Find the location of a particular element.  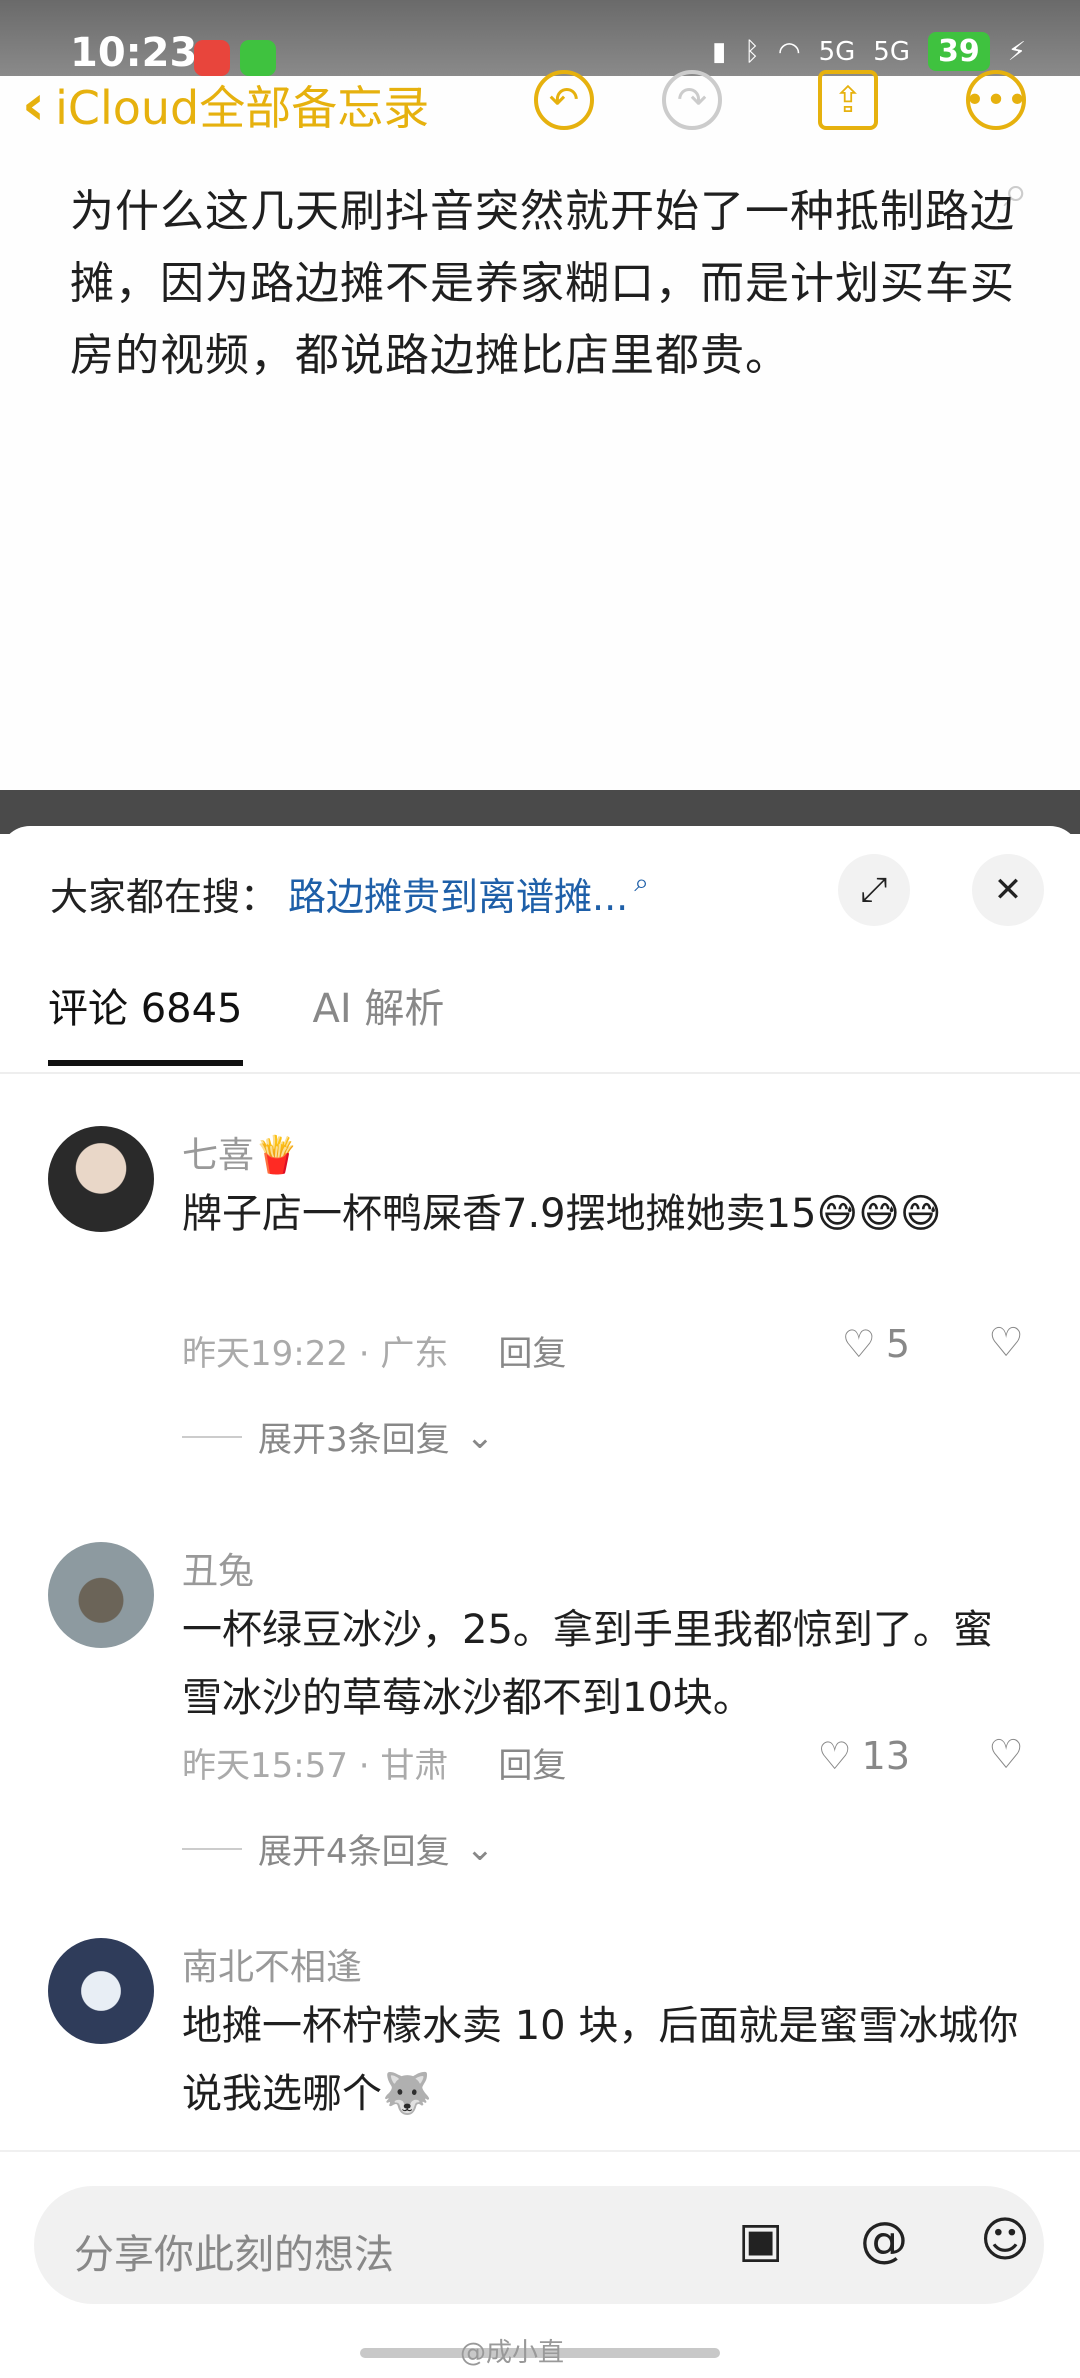

comment-meta: 昨天15:57 · 甘肃 回复 is located at coordinates (374, 1762).